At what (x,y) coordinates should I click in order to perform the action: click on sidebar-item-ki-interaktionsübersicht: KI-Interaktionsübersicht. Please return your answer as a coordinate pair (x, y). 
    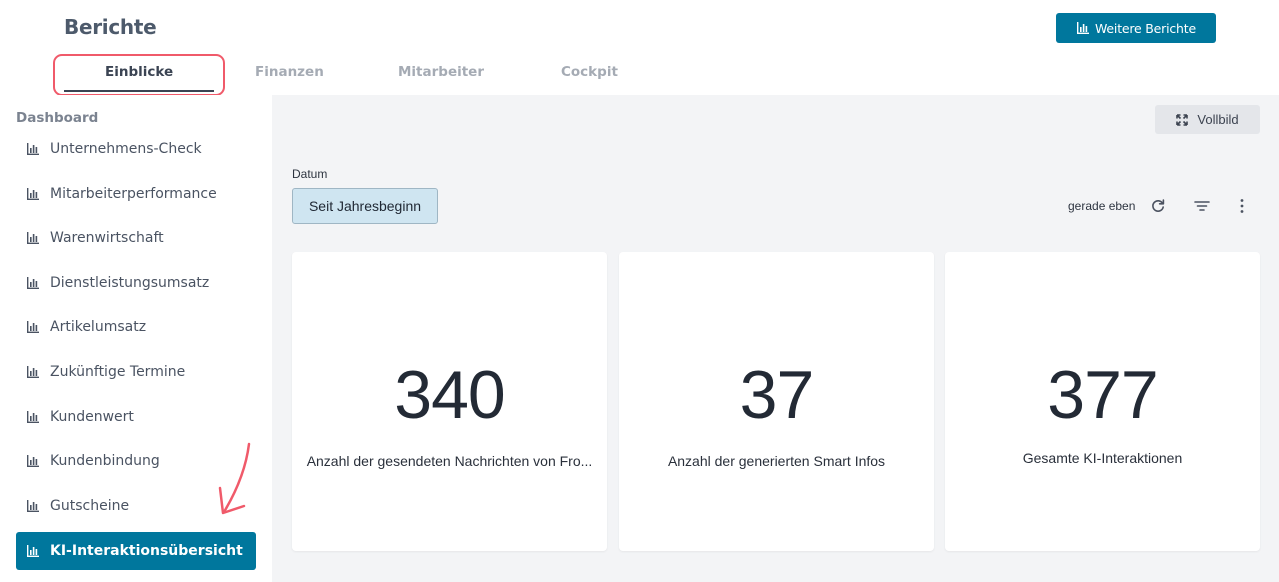
    Looking at the image, I should click on (136, 551).